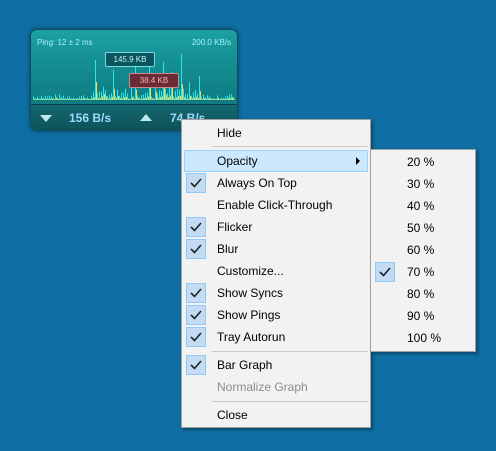  I want to click on opacity-option-70: 70 %, so click(423, 272).